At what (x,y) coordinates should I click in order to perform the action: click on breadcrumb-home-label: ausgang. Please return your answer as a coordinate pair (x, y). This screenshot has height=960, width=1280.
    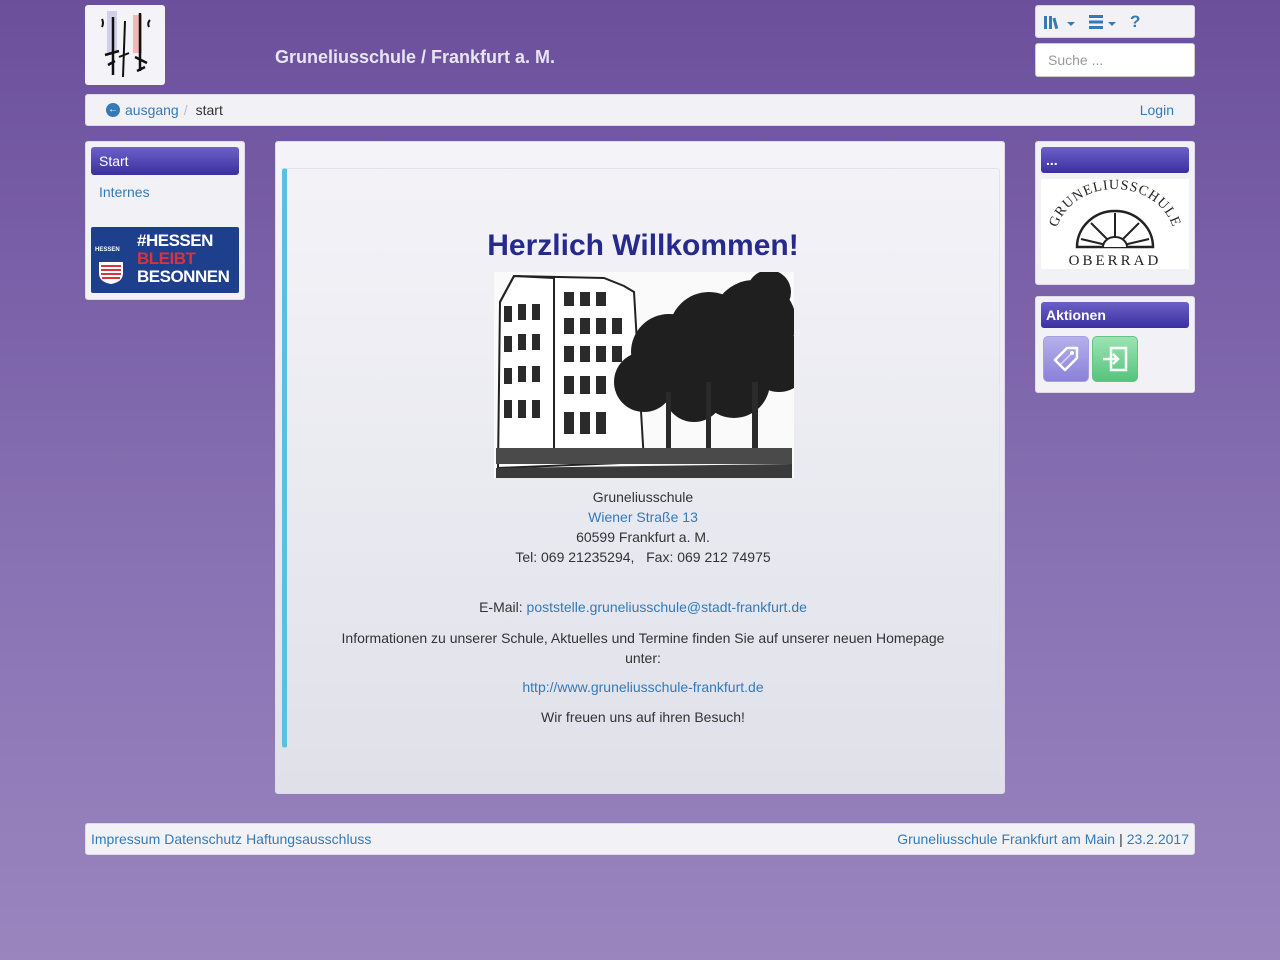
    Looking at the image, I should click on (152, 110).